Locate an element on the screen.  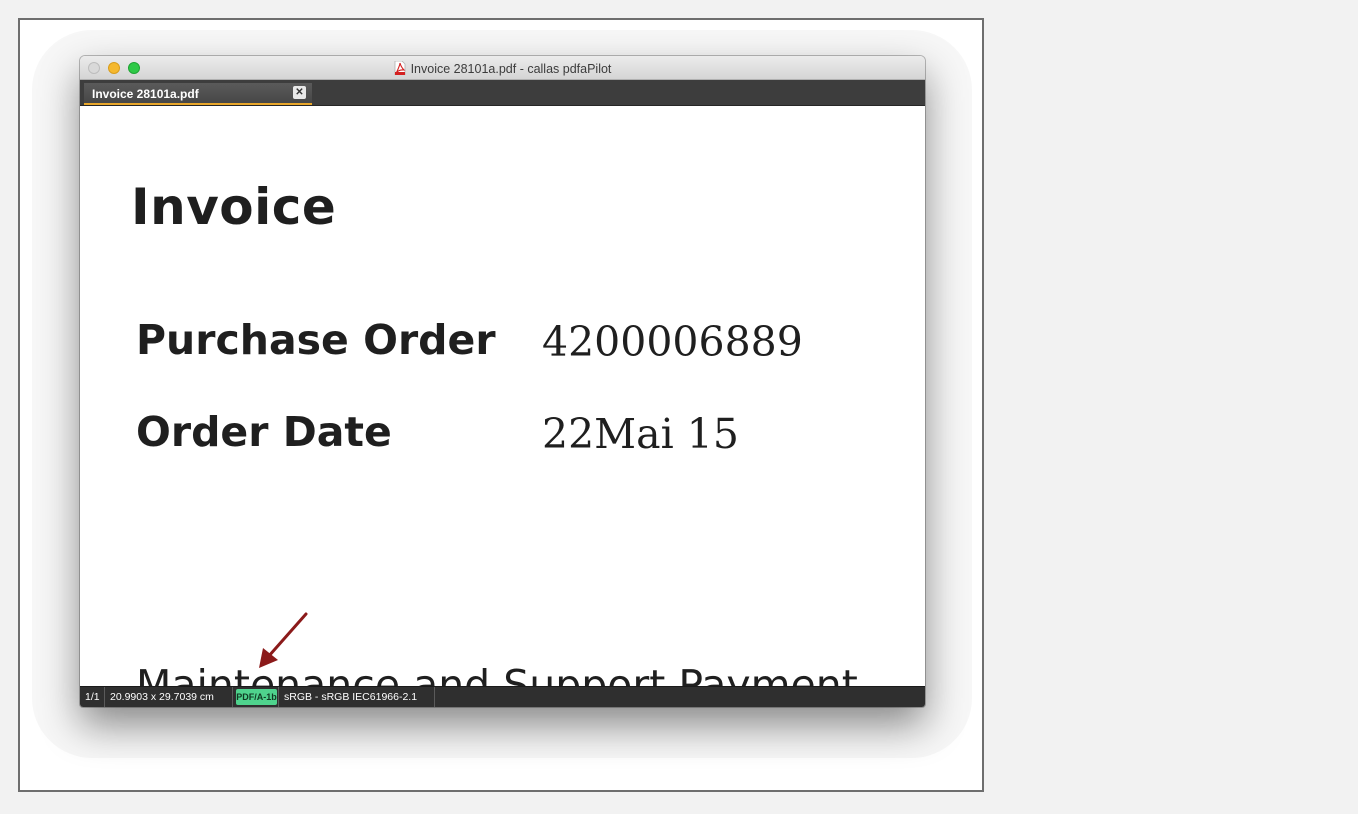
annotation-arrow-icon is located at coordinates (283, 640).